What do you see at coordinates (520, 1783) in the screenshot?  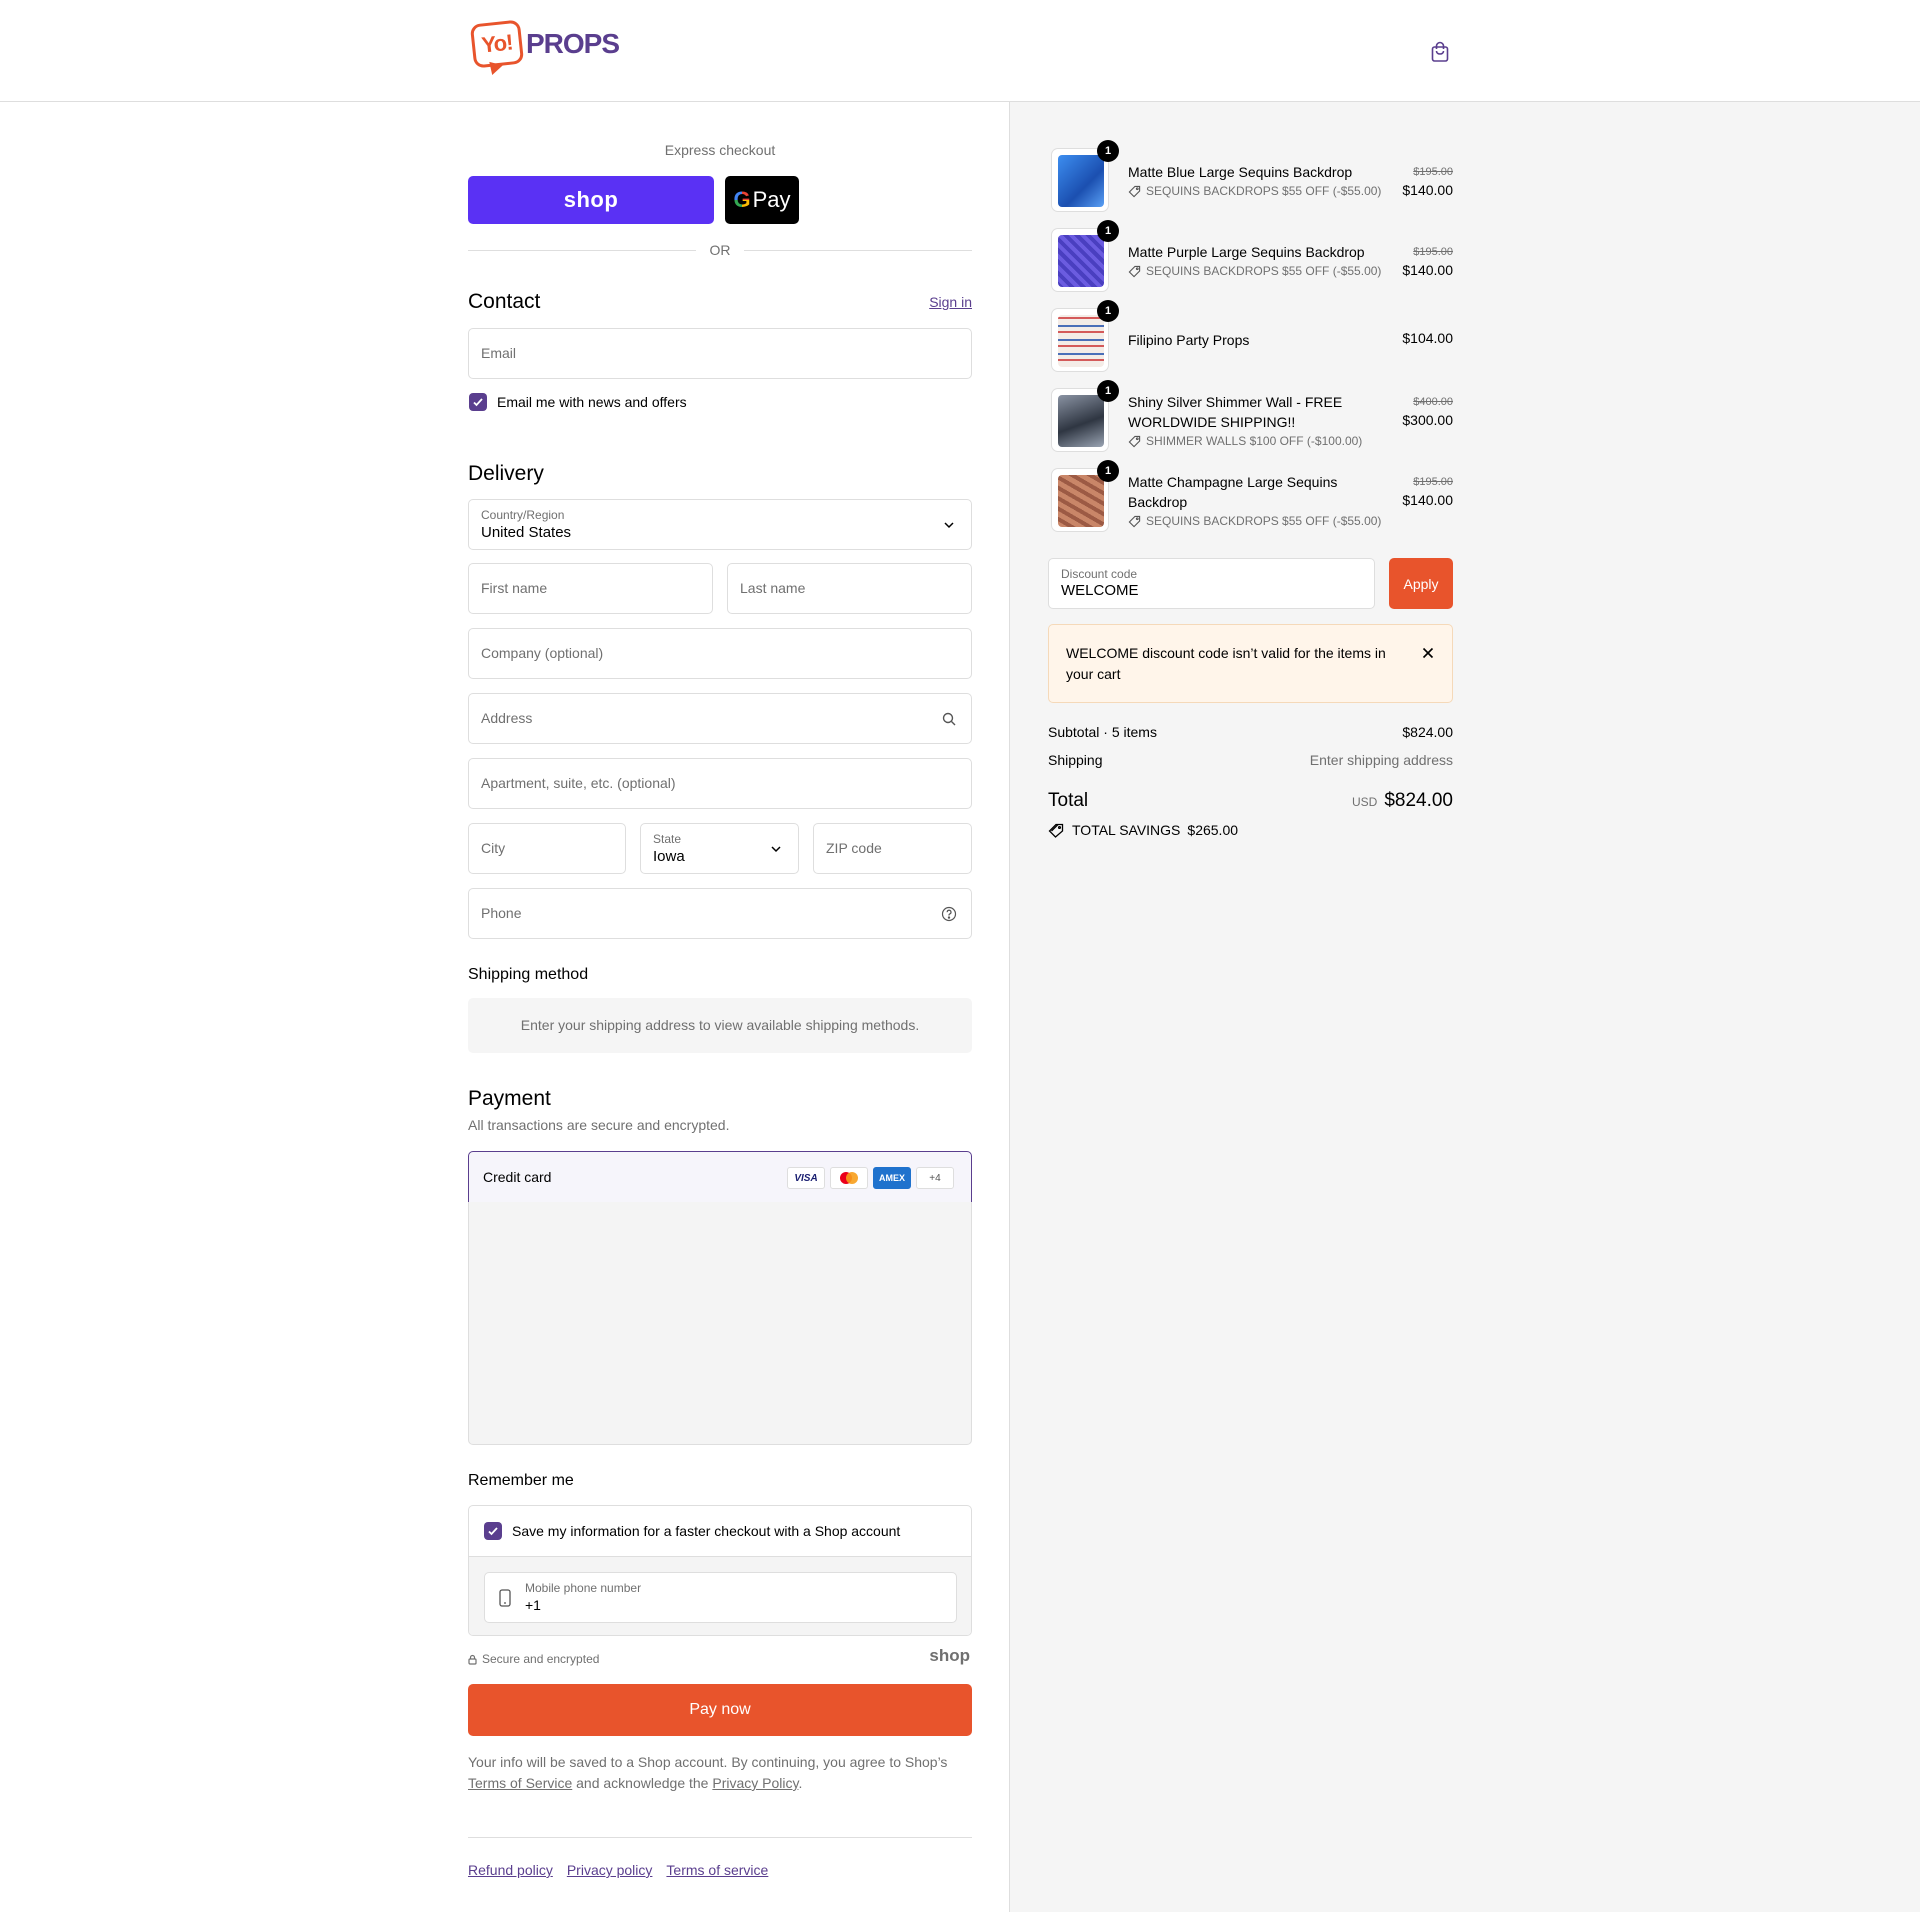 I see `shop-terms-link: Terms of Service` at bounding box center [520, 1783].